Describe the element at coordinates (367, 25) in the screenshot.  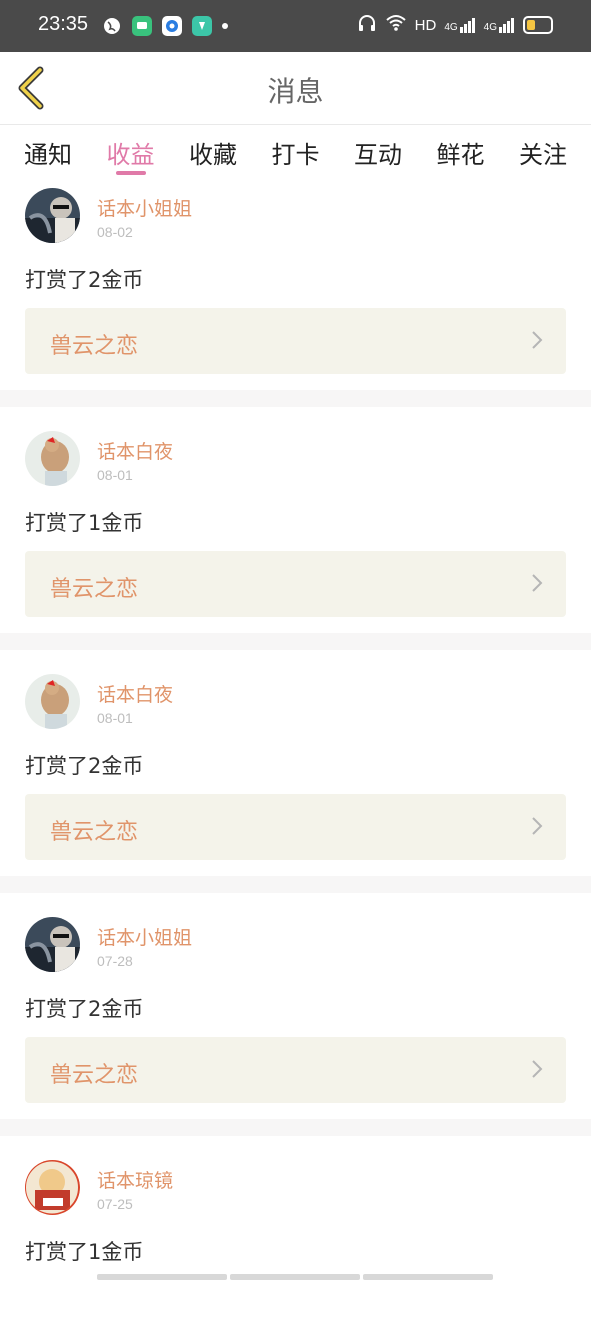
I see `headset-icon` at that location.